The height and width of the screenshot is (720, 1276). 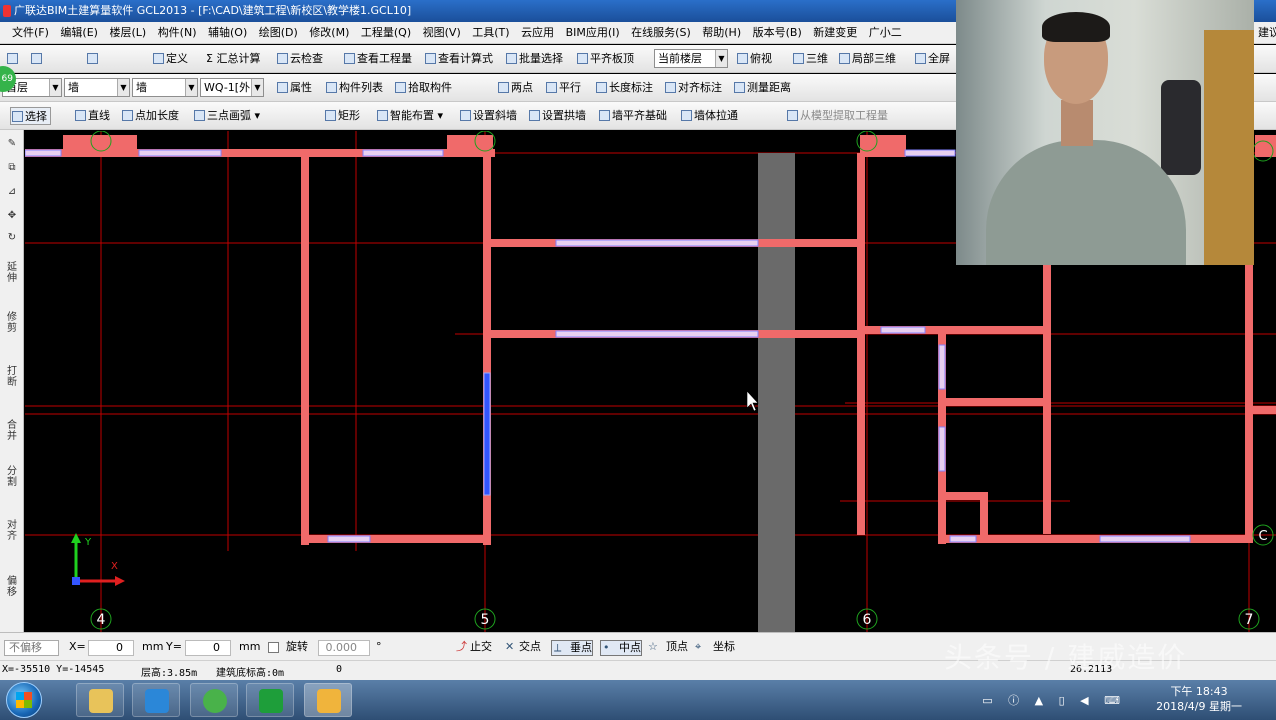 I want to click on top-view-button: 俯视, so click(x=754, y=59).